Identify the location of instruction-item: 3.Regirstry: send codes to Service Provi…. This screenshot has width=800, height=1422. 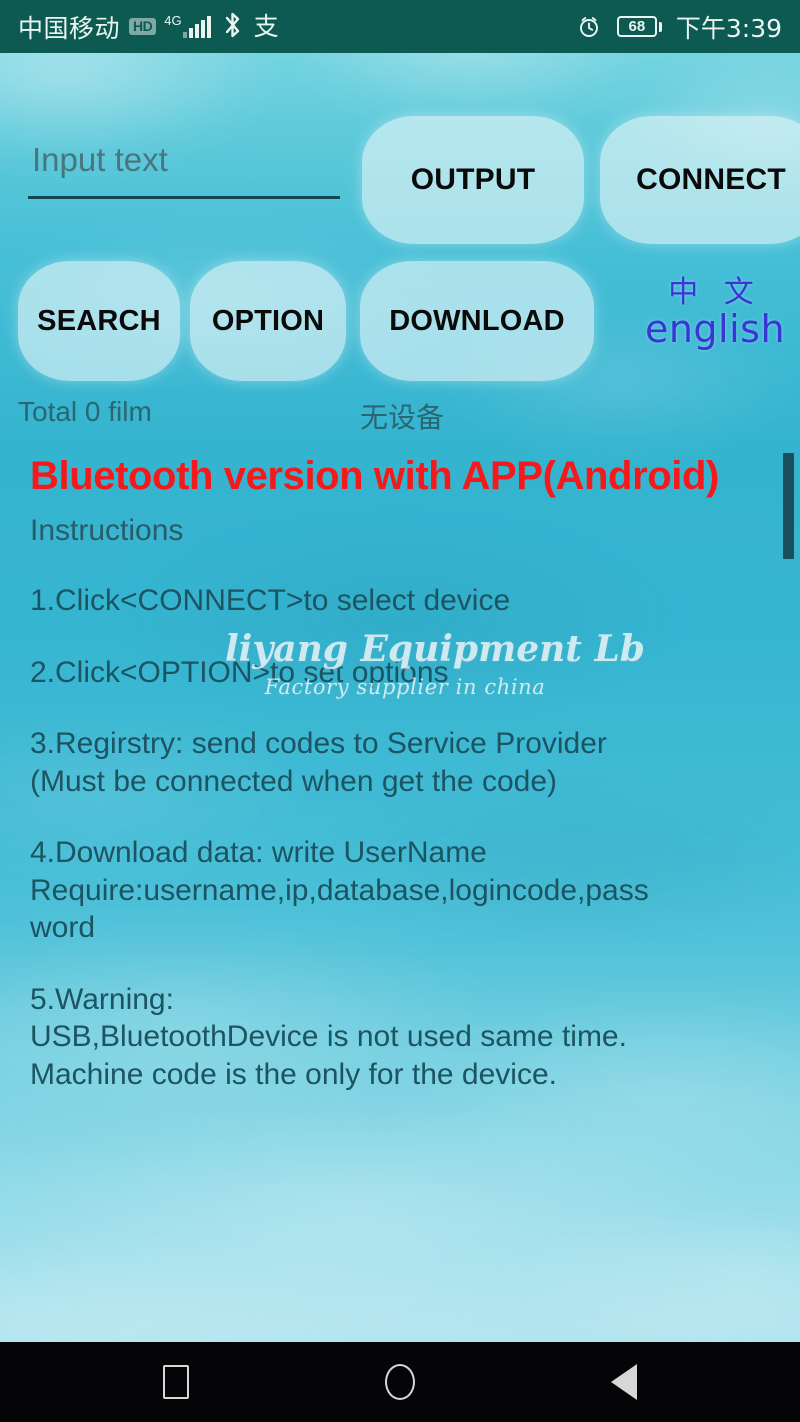
(318, 762).